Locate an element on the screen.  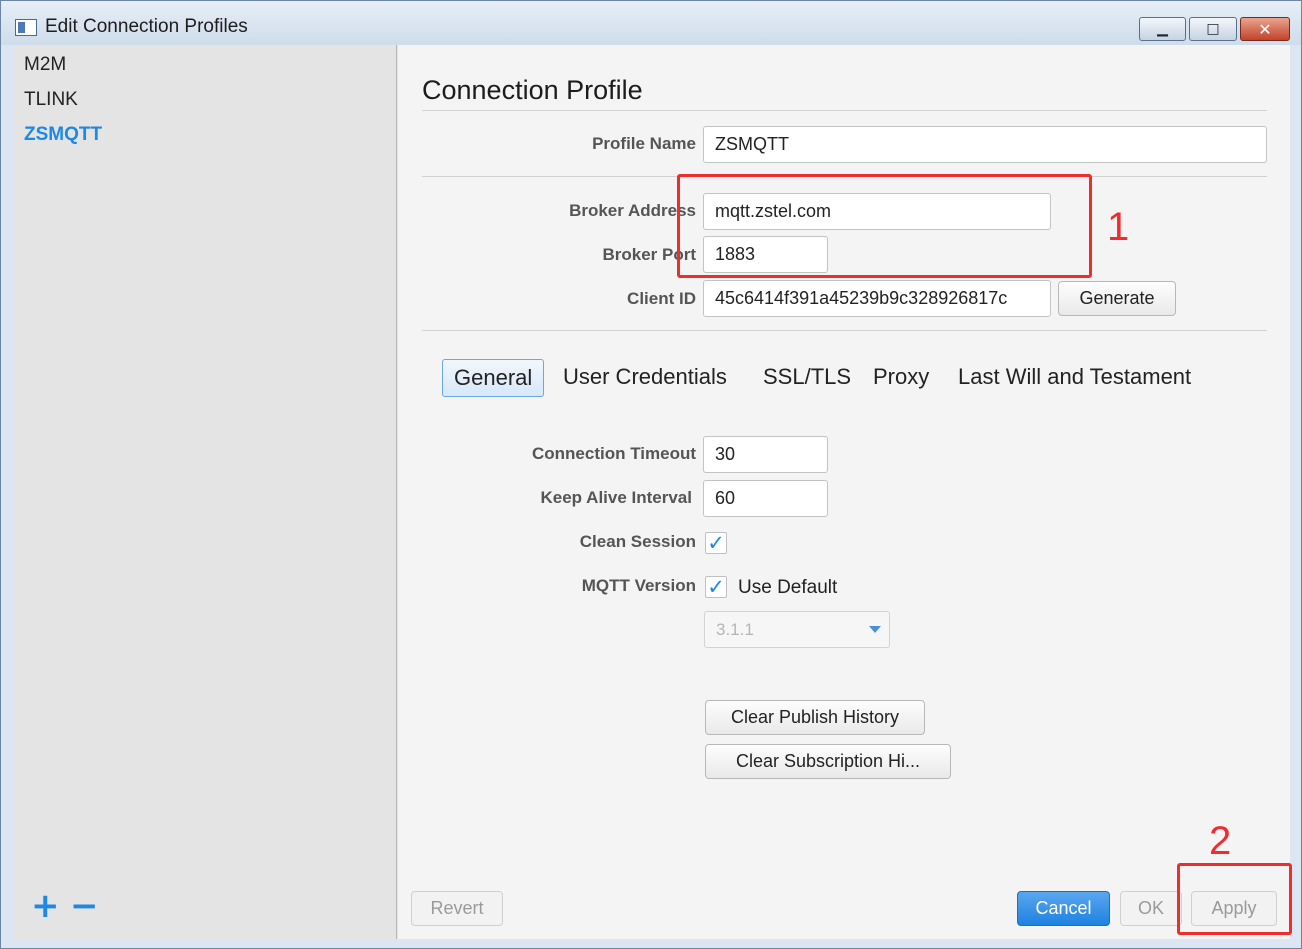
remove-profile-button: − is located at coordinates (84, 906).